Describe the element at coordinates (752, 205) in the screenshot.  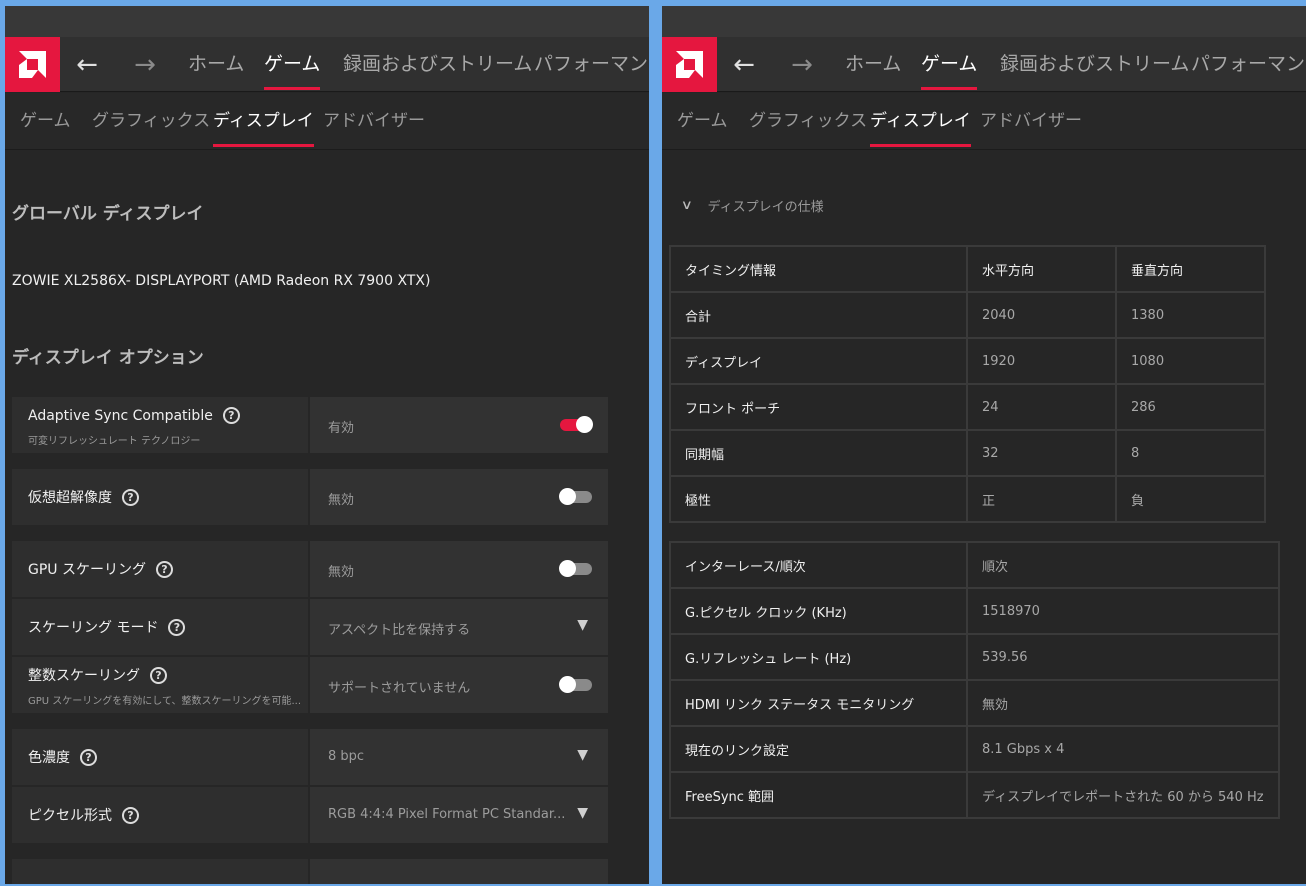
I see `display-spec-header: ∨ ディスプレイの仕様` at that location.